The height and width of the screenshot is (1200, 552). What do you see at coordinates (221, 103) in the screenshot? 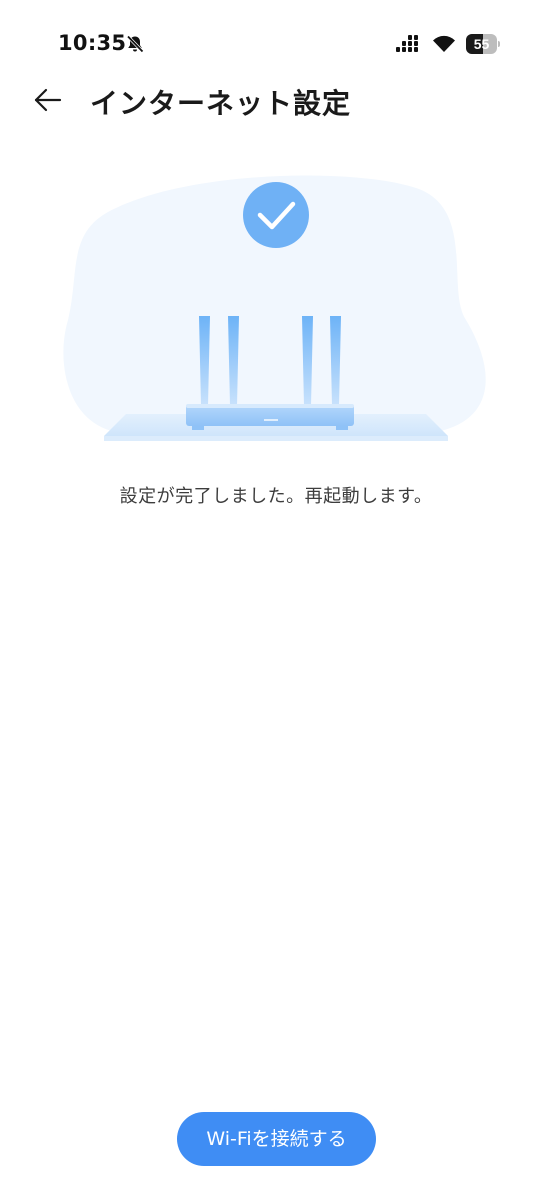
I see `page-title: インターネット設定` at bounding box center [221, 103].